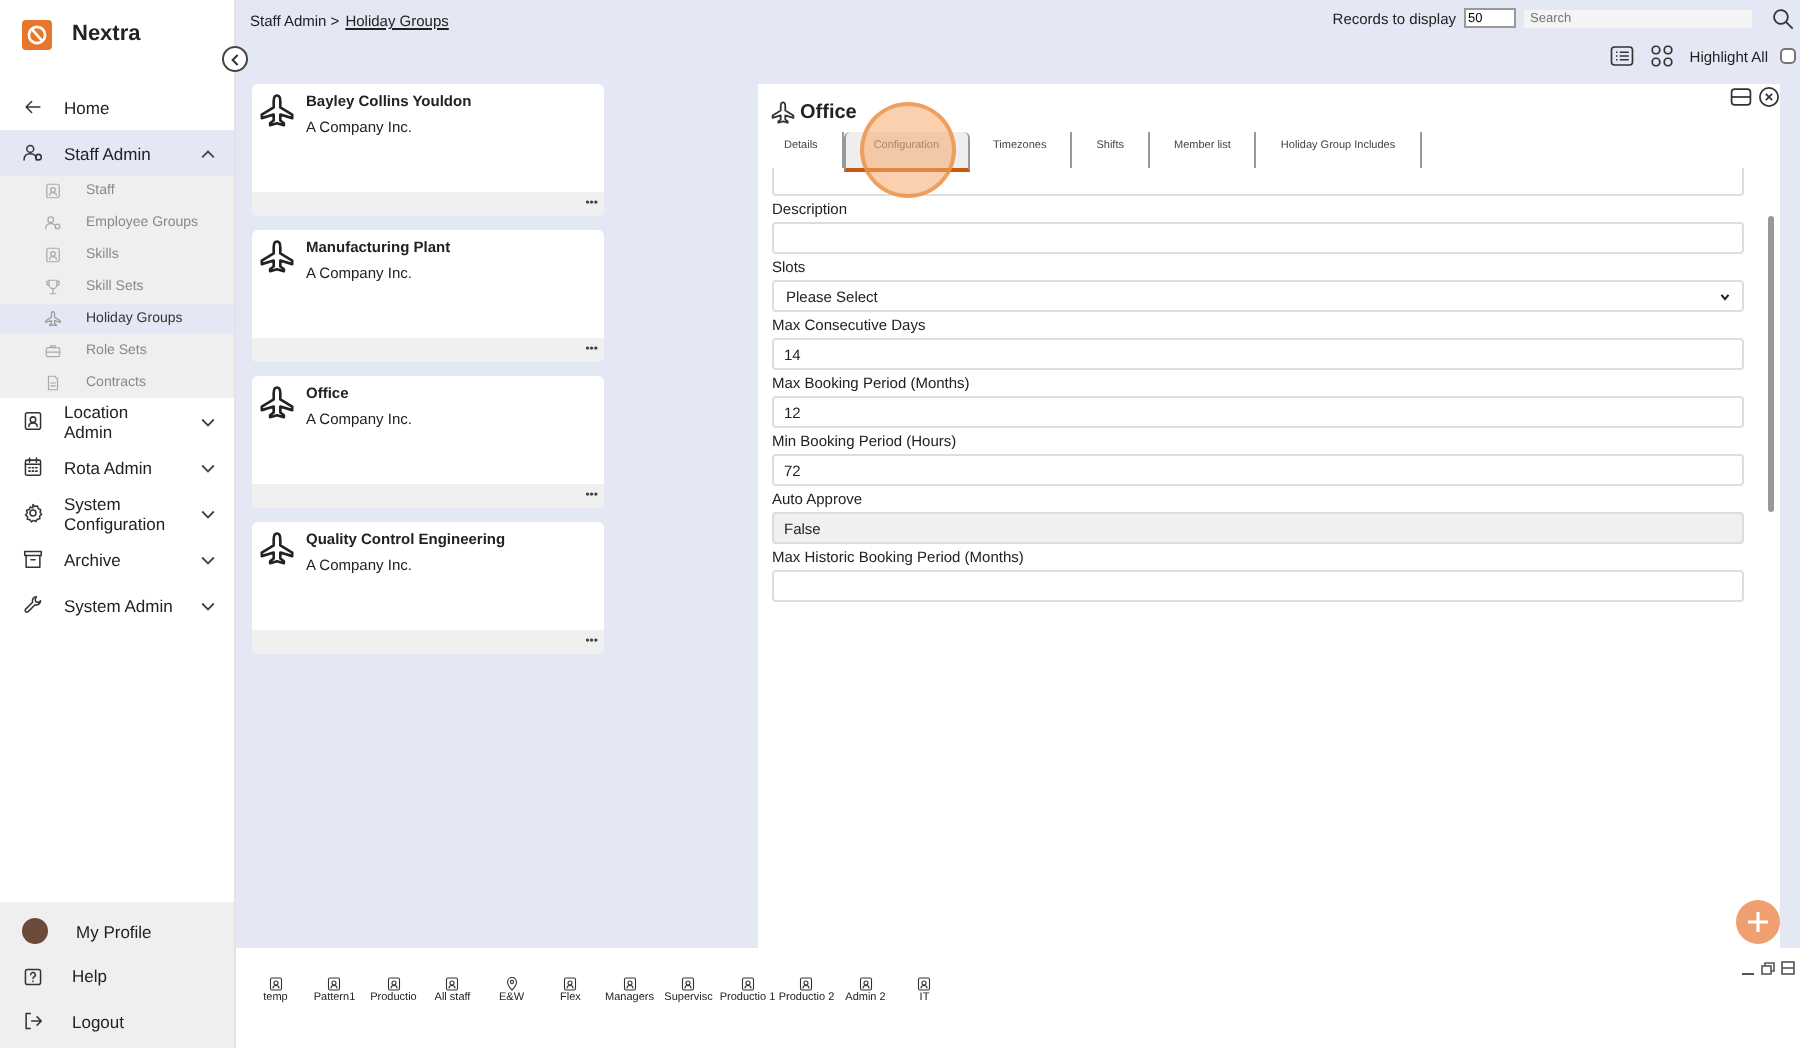 The height and width of the screenshot is (1048, 1800). What do you see at coordinates (117, 467) in the screenshot?
I see `nav-item: Rota Admin` at bounding box center [117, 467].